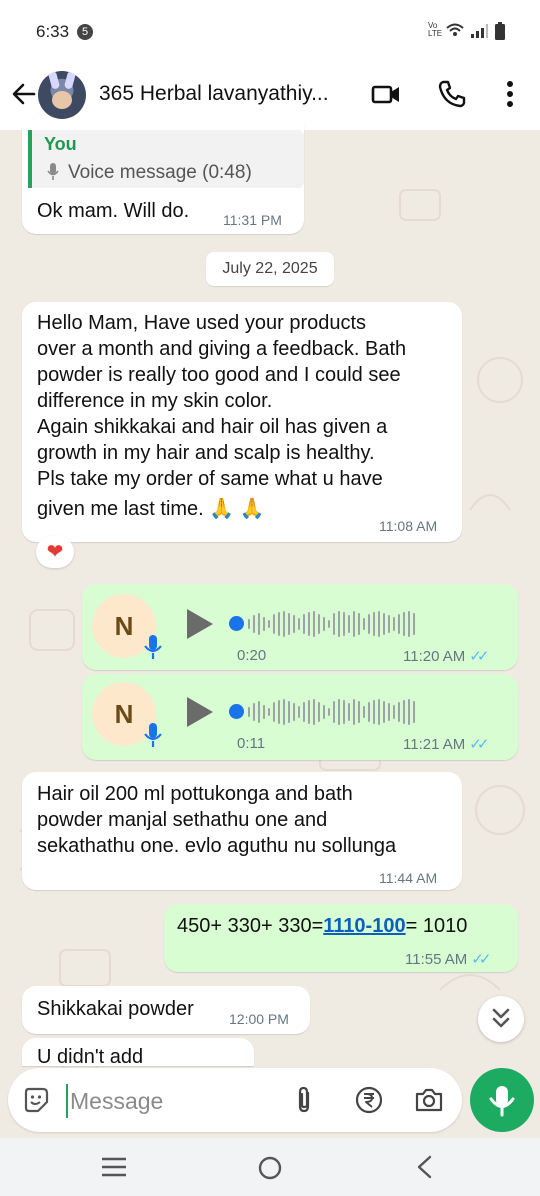 The height and width of the screenshot is (1196, 540). I want to click on wifi-icon, so click(455, 29).